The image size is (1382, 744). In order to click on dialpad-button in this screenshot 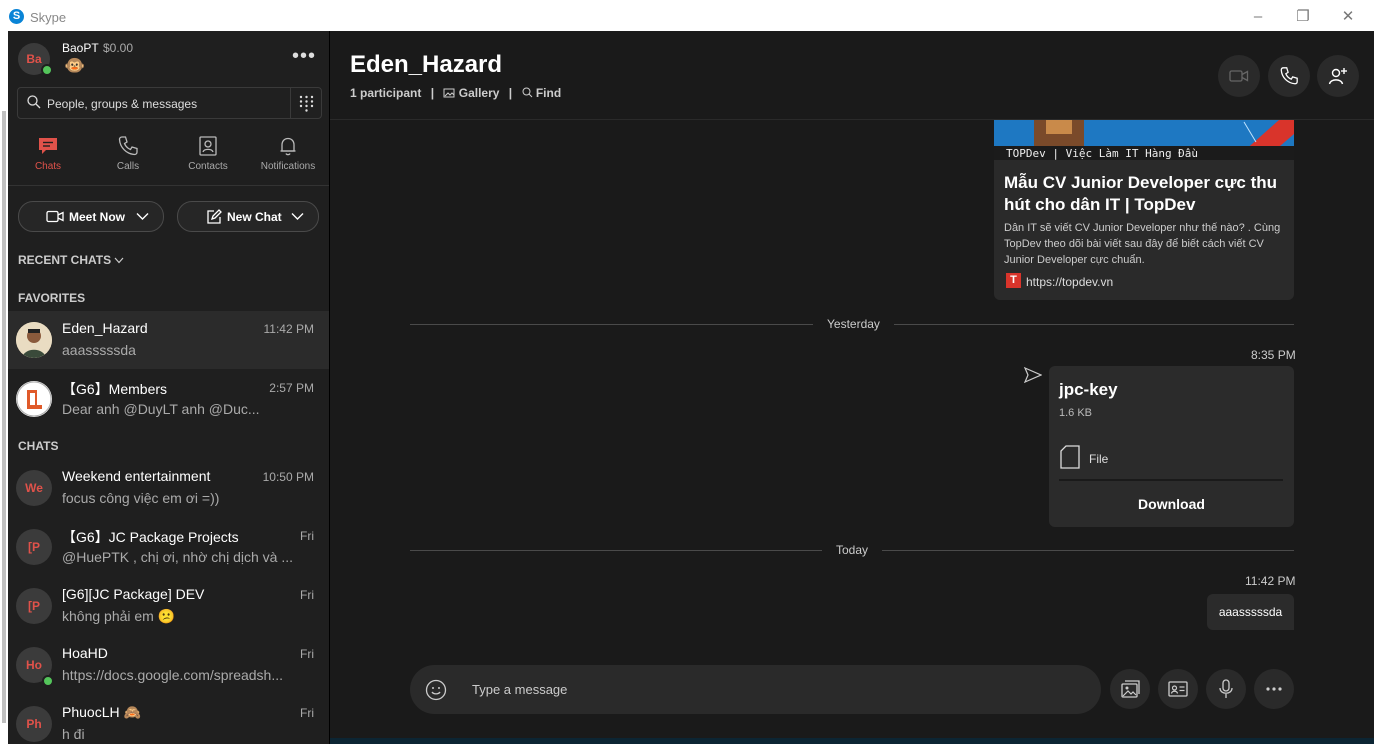, I will do `click(306, 103)`.